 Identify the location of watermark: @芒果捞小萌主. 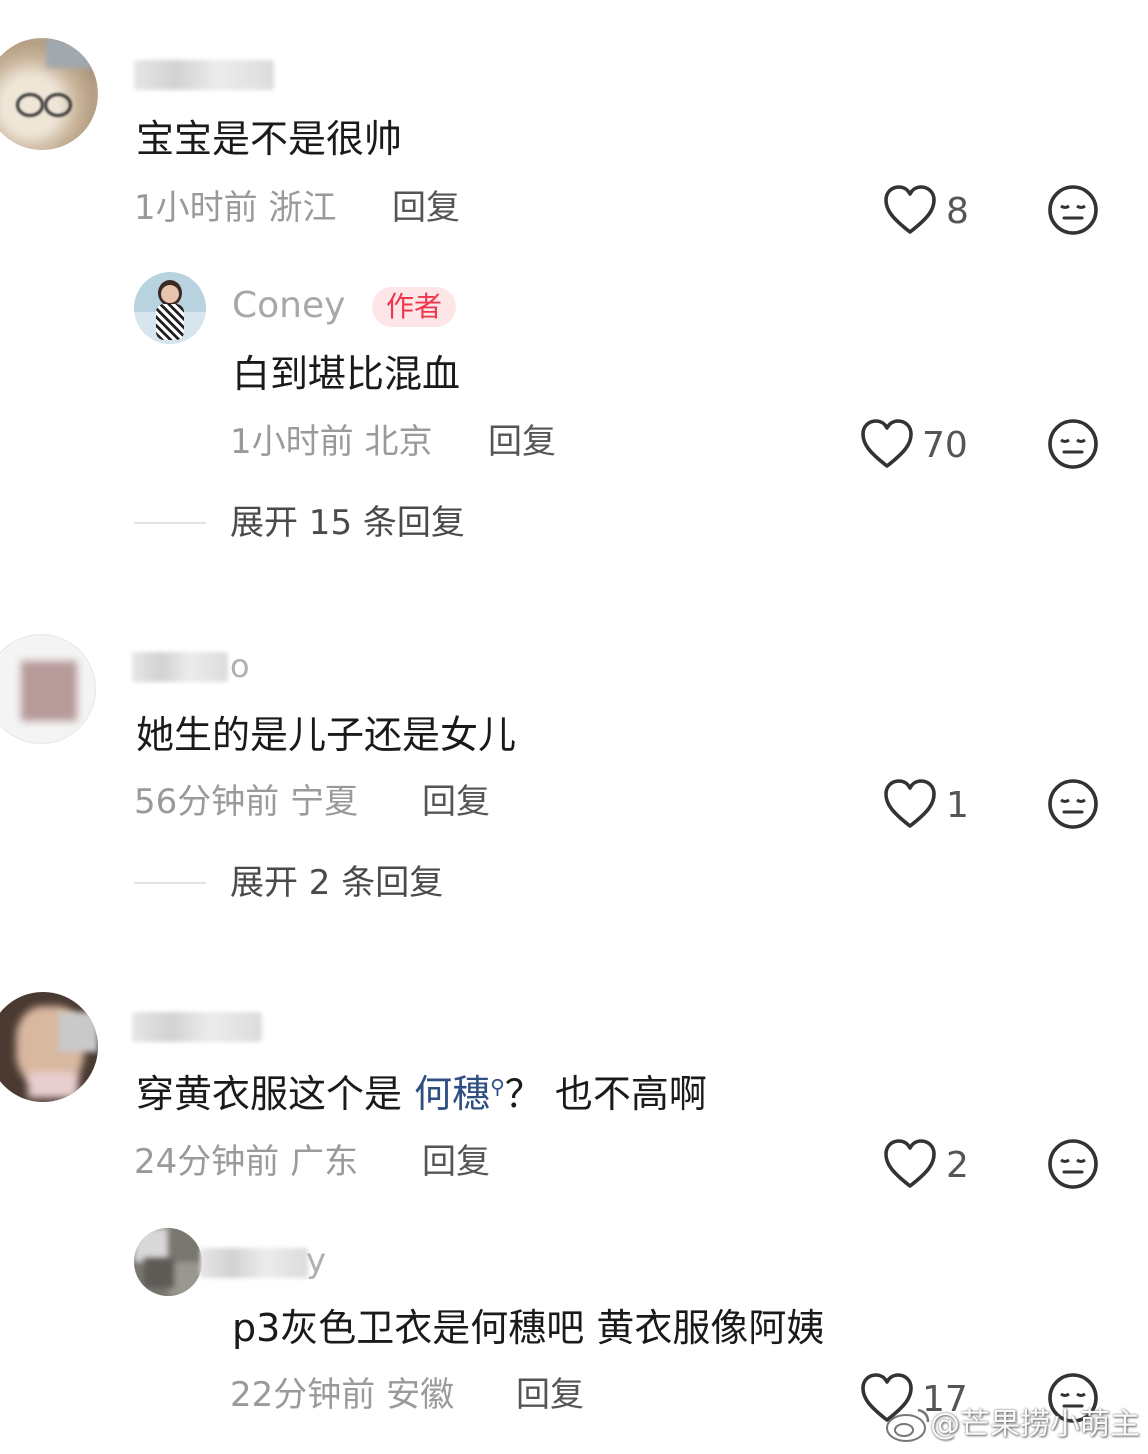
(1035, 1424).